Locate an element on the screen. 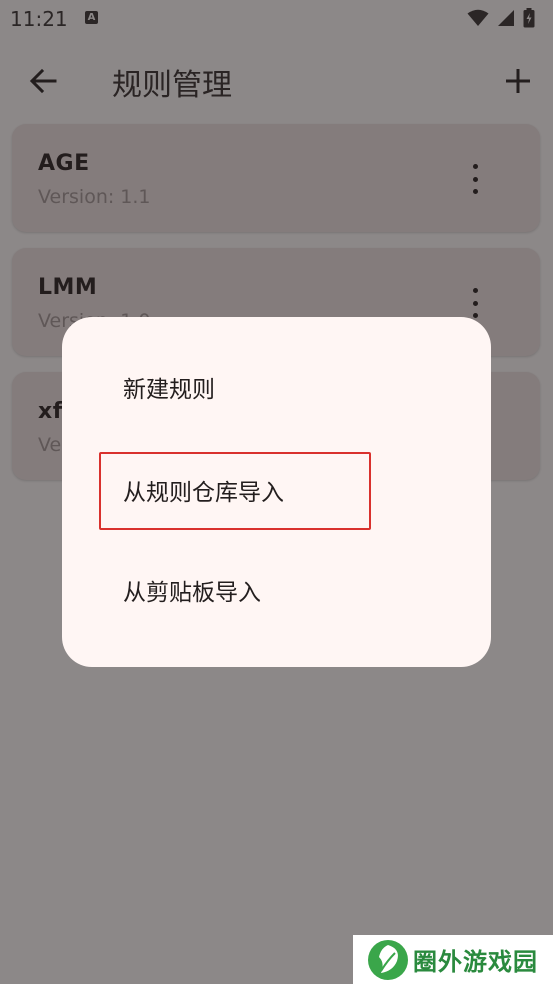  rule-version: Version: 1.1 is located at coordinates (94, 197).